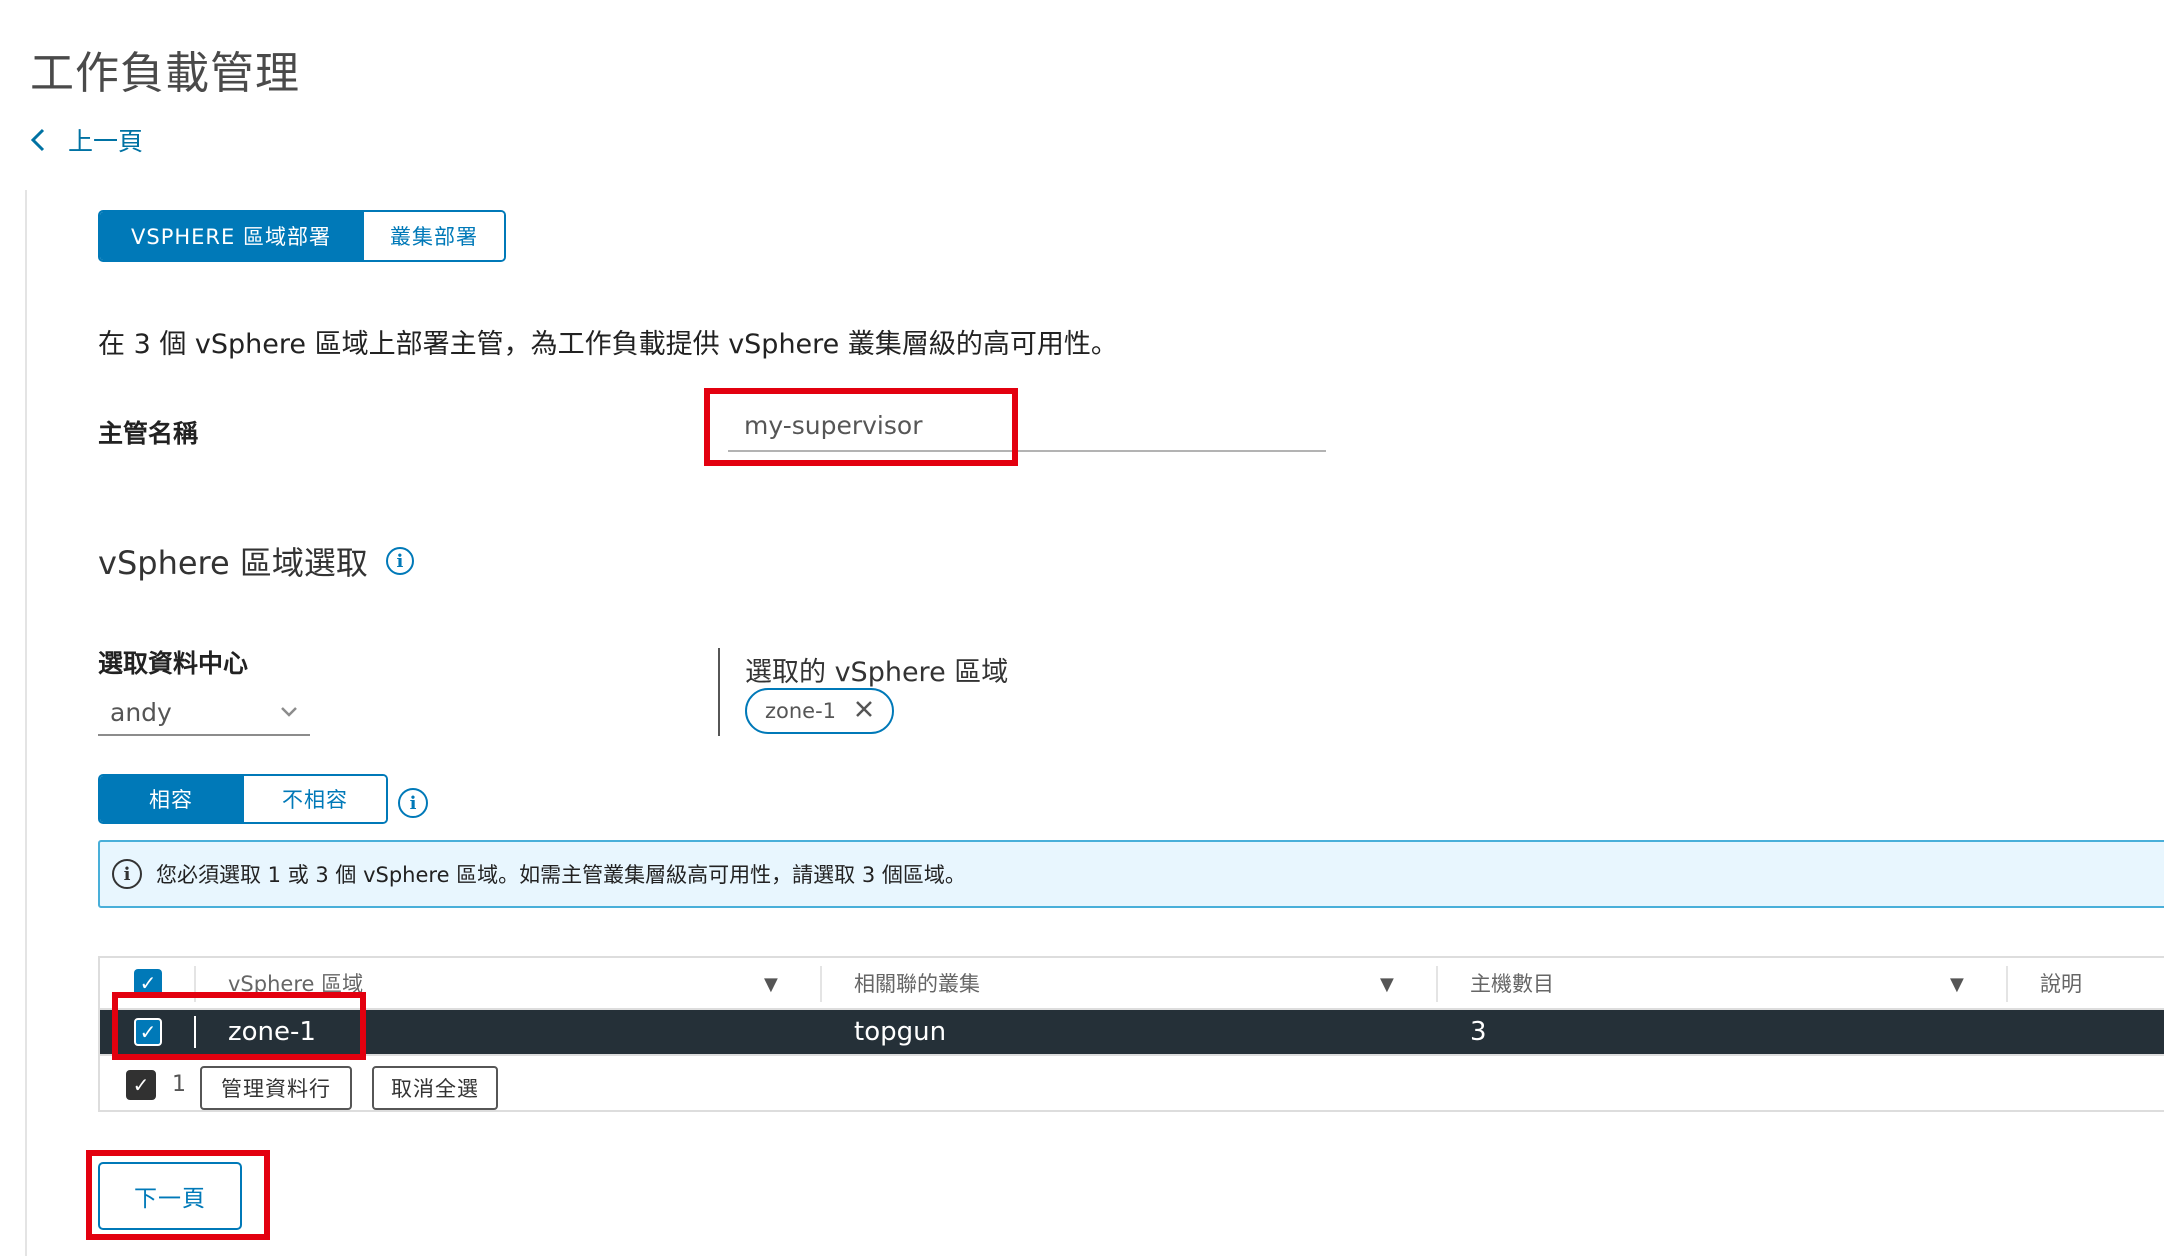  Describe the element at coordinates (276, 1088) in the screenshot. I see `manage-columns-button: 管理資料行` at that location.